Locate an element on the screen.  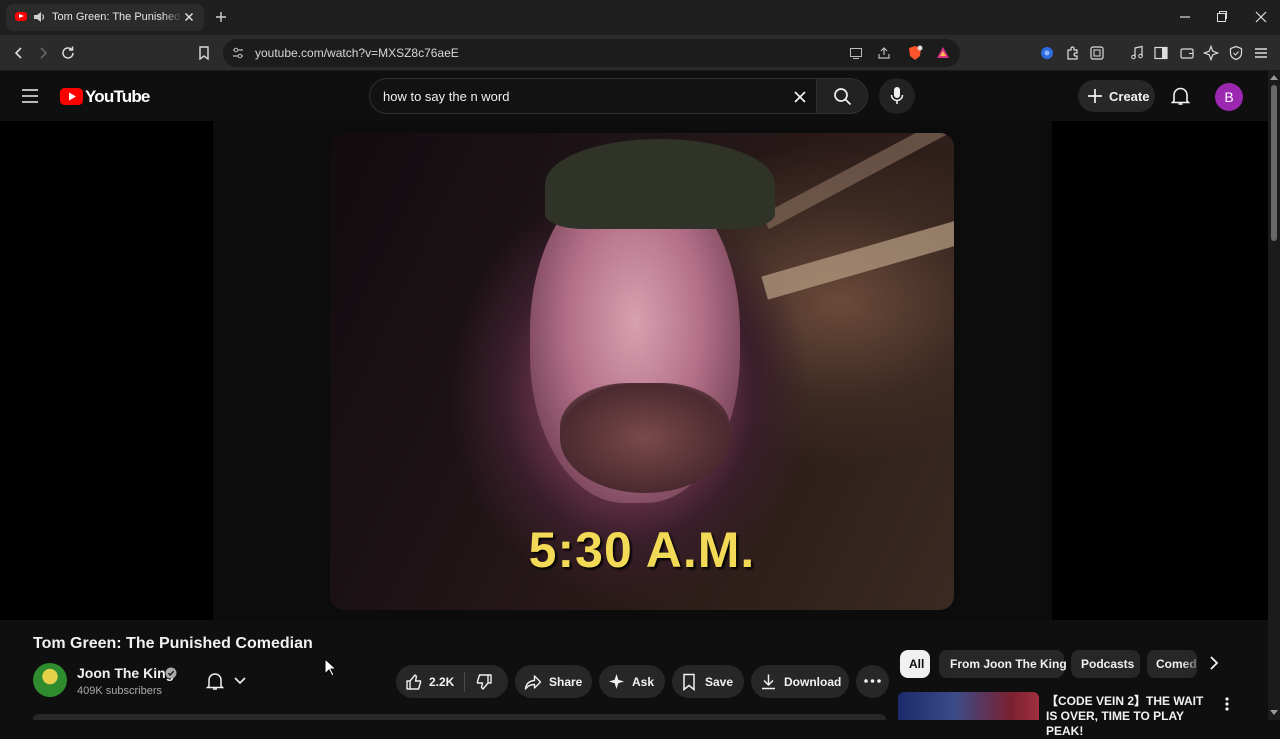
chip-label: From Joon The King is located at coordinates (1008, 664).